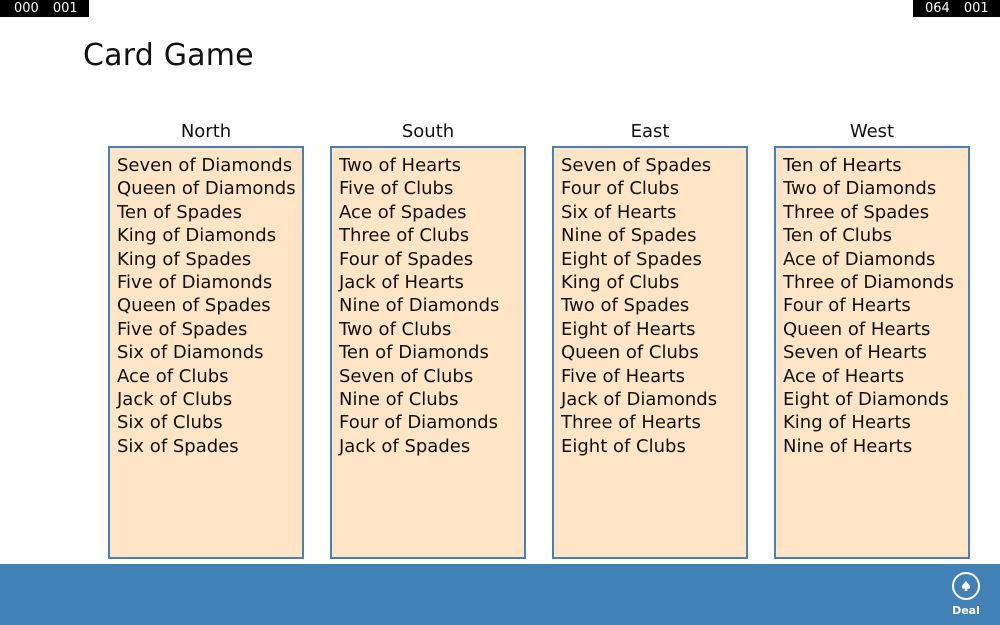 Image resolution: width=1000 pixels, height=625 pixels. What do you see at coordinates (875, 212) in the screenshot?
I see `card-item: Three of Spades` at bounding box center [875, 212].